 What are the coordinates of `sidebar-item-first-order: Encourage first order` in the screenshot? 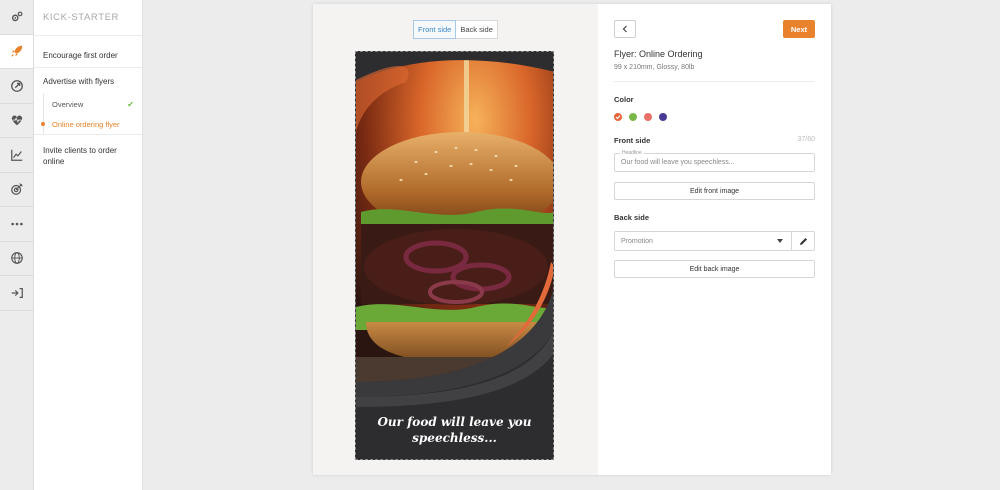 It's located at (88, 56).